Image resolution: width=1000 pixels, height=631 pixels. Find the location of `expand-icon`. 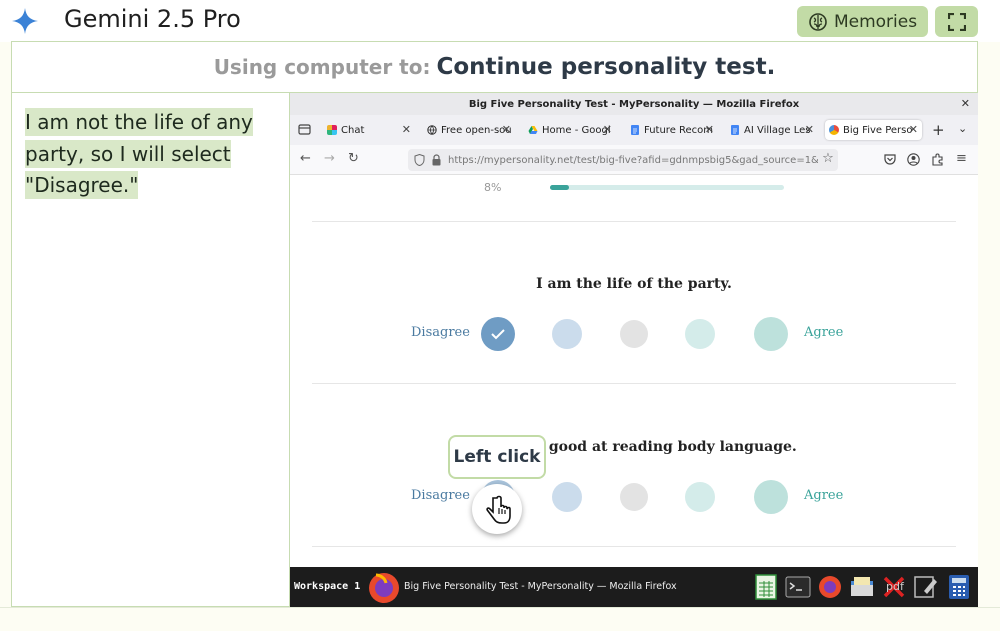

expand-icon is located at coordinates (956, 21).